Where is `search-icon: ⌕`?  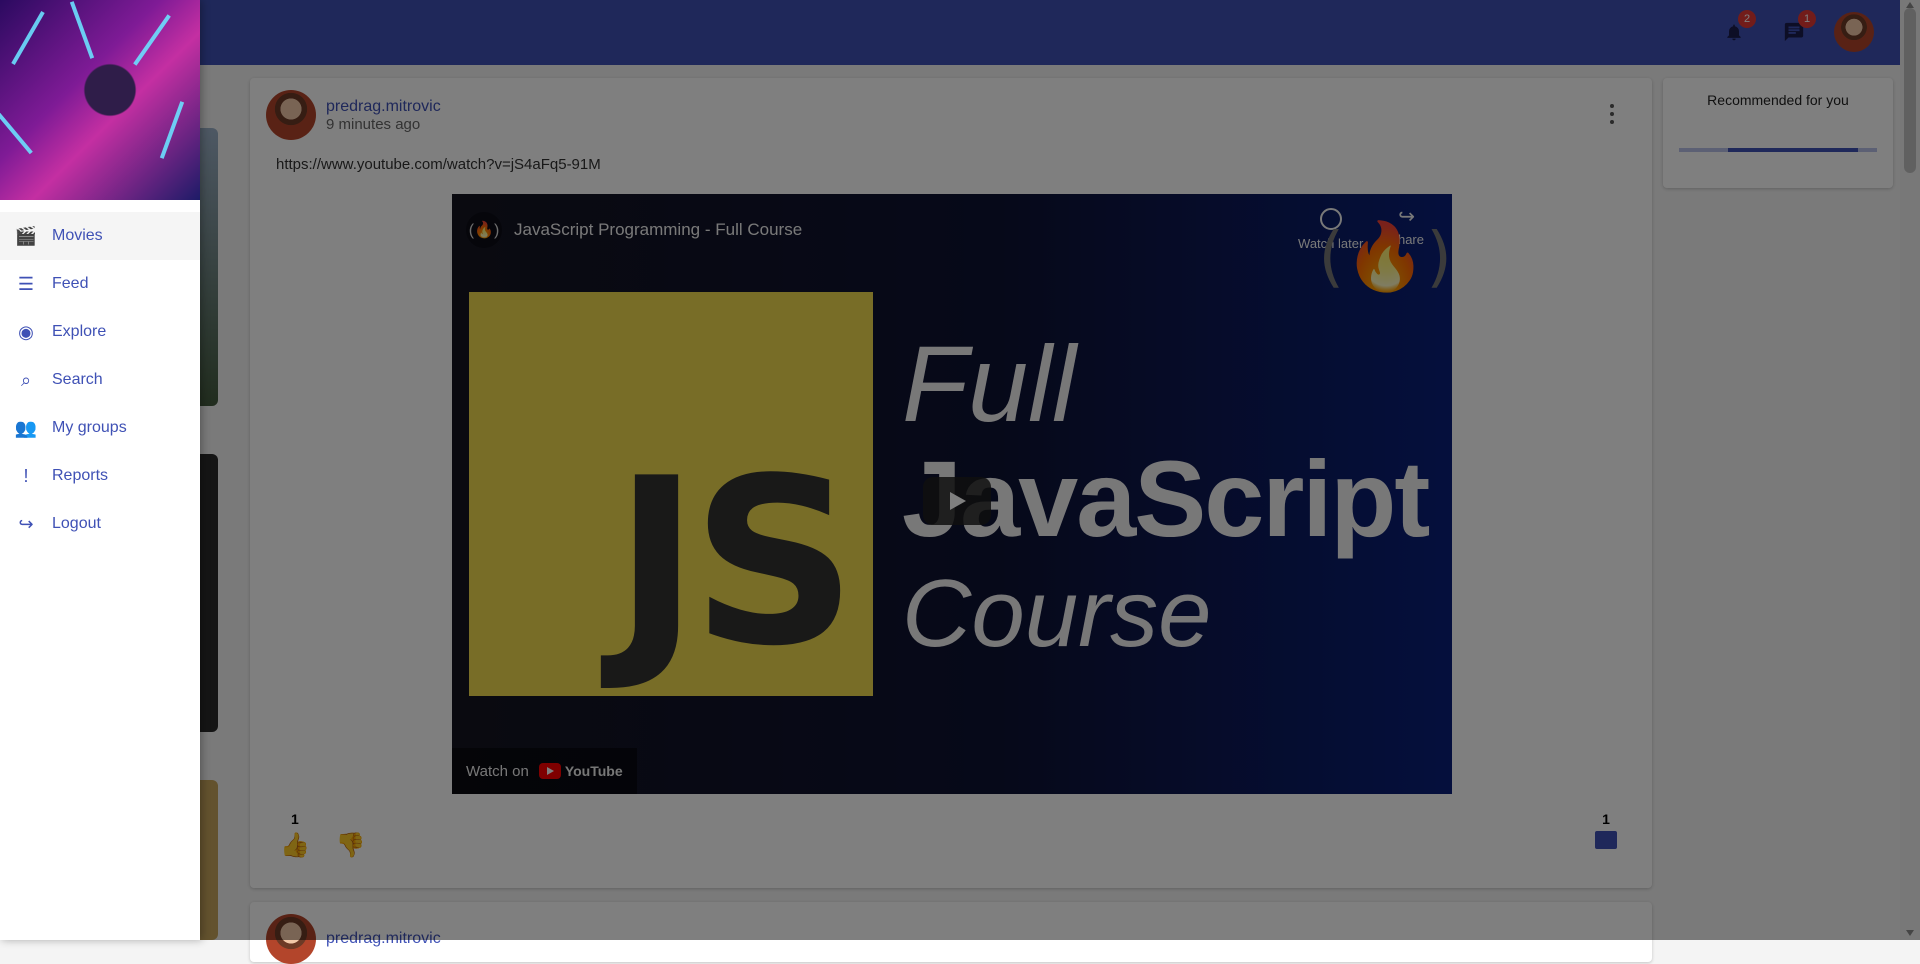 search-icon: ⌕ is located at coordinates (26, 379).